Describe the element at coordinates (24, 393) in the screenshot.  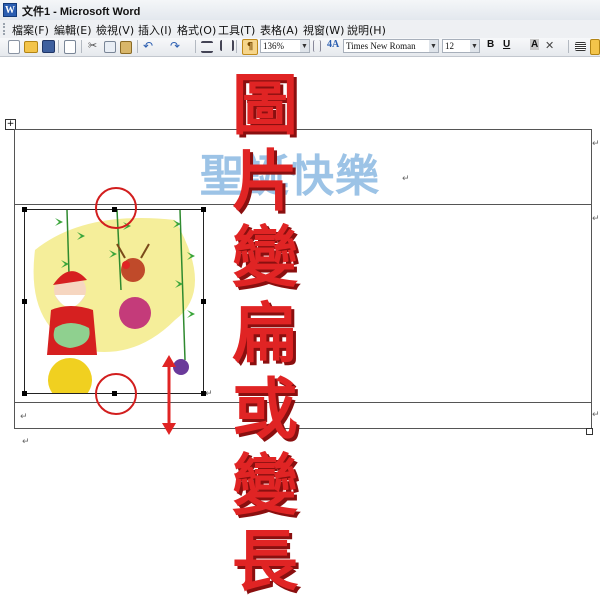
I see `resize-handle-sw` at that location.